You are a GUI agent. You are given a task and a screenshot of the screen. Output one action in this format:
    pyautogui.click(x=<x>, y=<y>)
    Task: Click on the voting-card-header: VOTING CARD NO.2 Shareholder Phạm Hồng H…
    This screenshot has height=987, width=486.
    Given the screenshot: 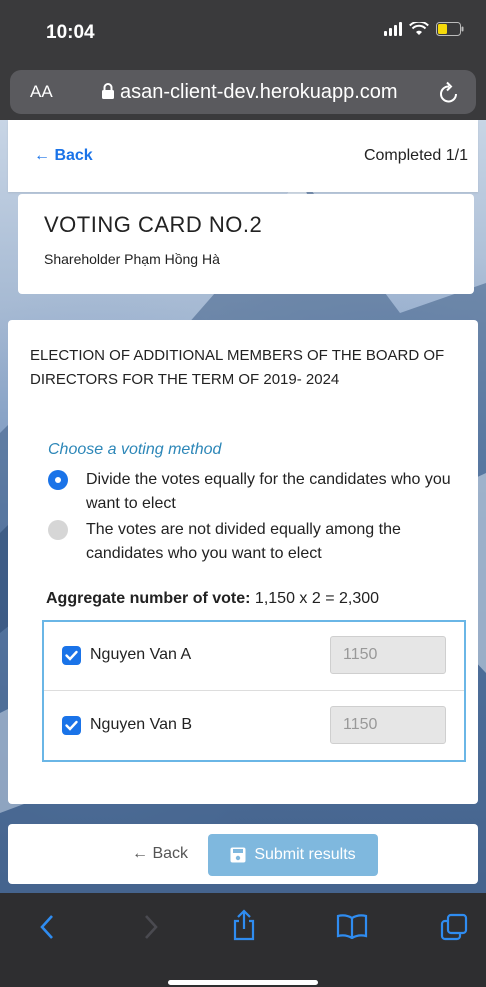 What is the action you would take?
    pyautogui.click(x=246, y=244)
    